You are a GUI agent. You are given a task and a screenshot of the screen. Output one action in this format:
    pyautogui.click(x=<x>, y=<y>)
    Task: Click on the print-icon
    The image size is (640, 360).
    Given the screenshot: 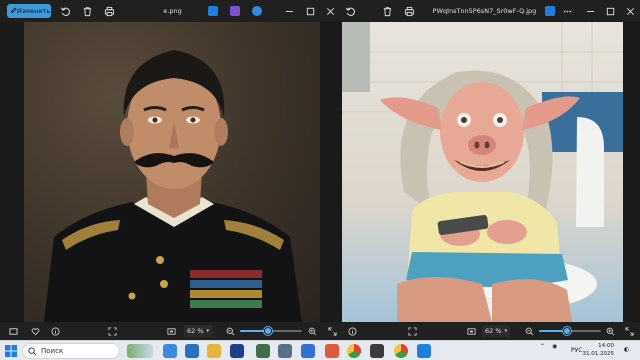 What is the action you would take?
    pyautogui.click(x=109, y=11)
    